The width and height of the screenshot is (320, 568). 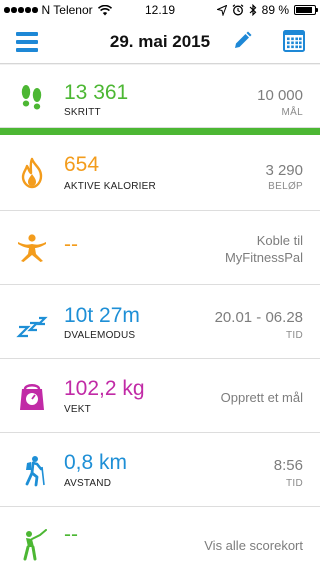 I want to click on myfitnesspal-connect-line1: Koble til, so click(x=280, y=240).